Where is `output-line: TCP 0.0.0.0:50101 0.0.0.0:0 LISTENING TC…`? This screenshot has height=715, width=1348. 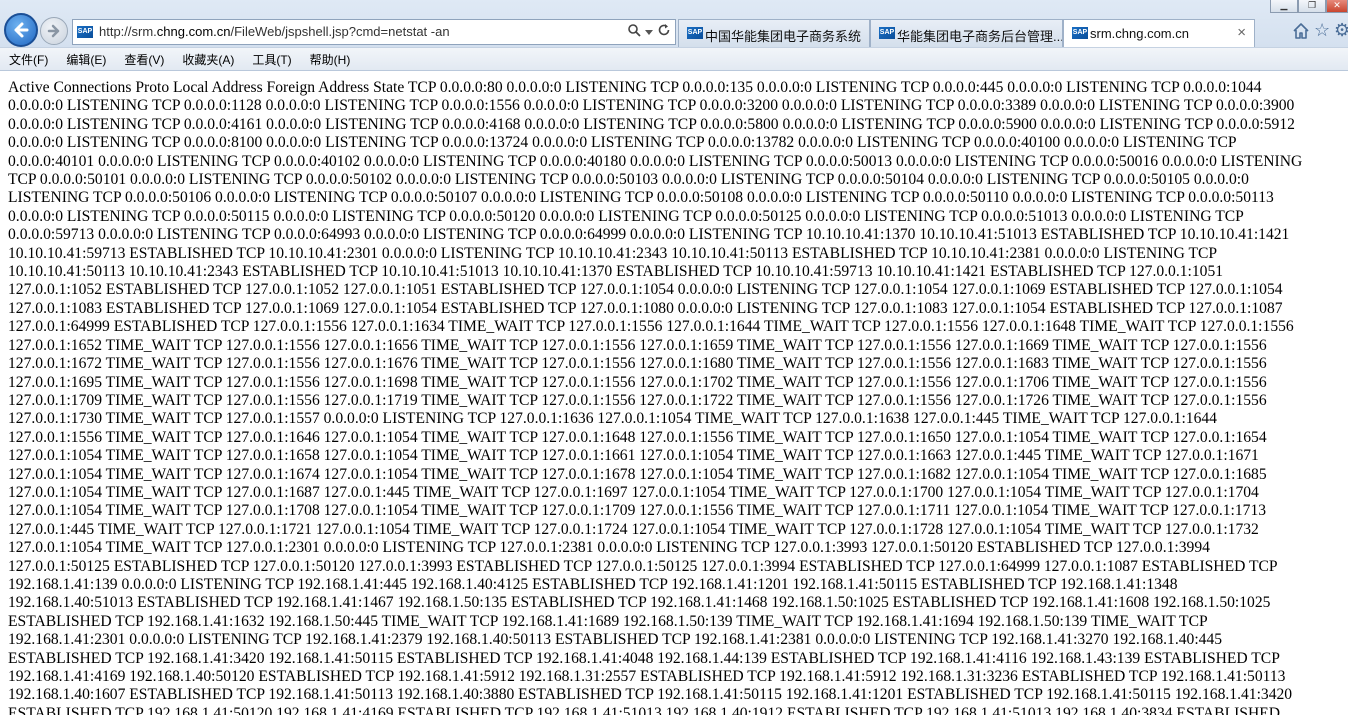
output-line: TCP 0.0.0.0:50101 0.0.0.0:0 LISTENING TC… is located at coordinates (628, 180).